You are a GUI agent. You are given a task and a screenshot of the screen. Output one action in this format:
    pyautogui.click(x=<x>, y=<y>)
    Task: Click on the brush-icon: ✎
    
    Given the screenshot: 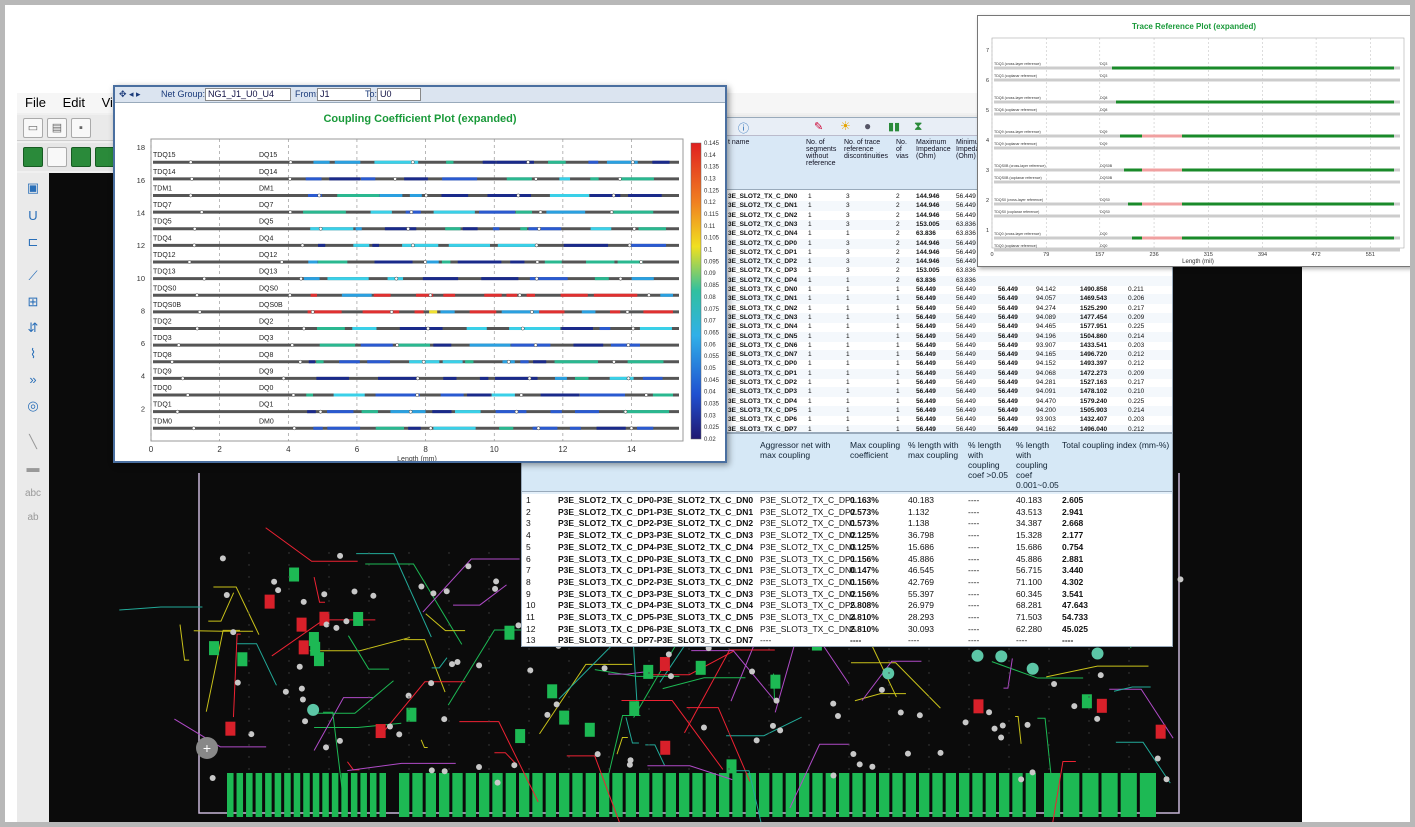 What is the action you would take?
    pyautogui.click(x=818, y=126)
    